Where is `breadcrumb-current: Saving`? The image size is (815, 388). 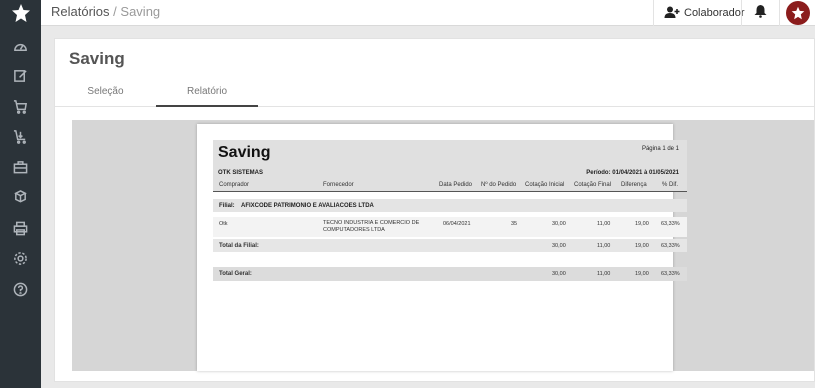
breadcrumb-current: Saving is located at coordinates (140, 11).